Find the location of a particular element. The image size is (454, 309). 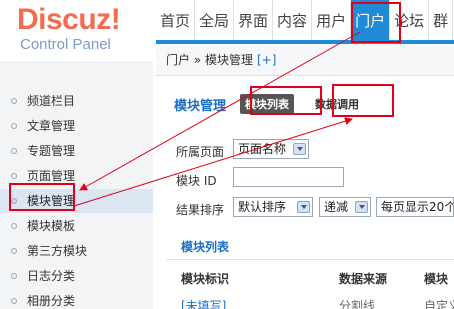

page-title: 模块管理 is located at coordinates (200, 106).